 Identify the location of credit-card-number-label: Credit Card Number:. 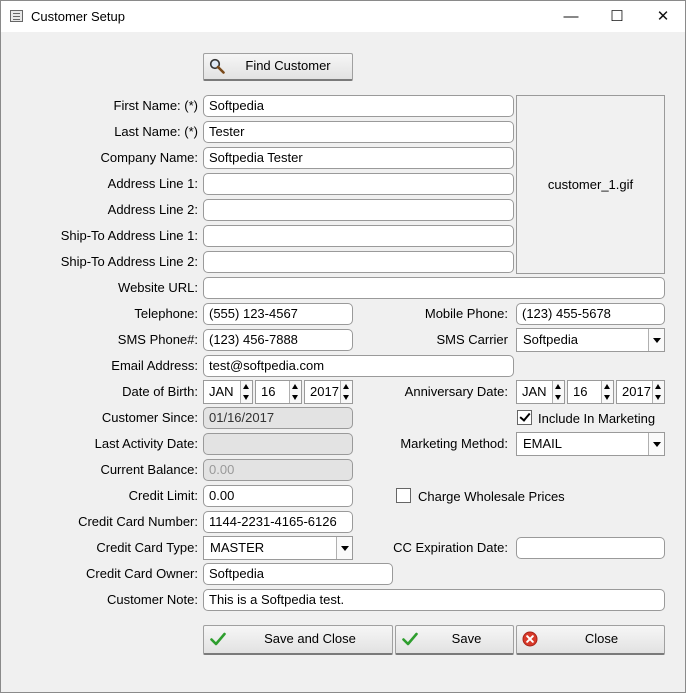
(138, 521).